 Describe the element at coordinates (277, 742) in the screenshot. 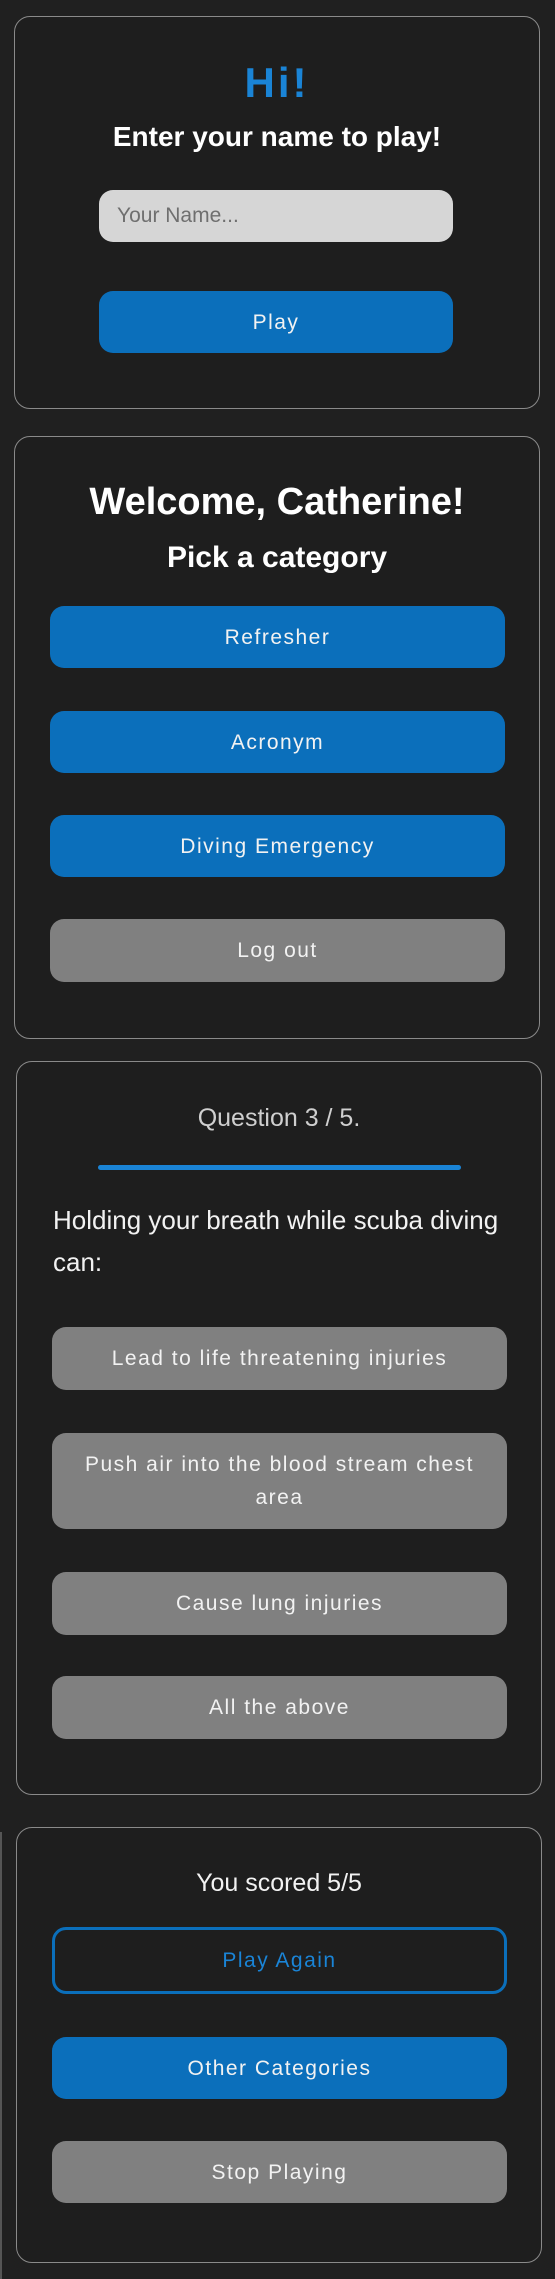

I see `category-button-acronym: Acronym` at that location.